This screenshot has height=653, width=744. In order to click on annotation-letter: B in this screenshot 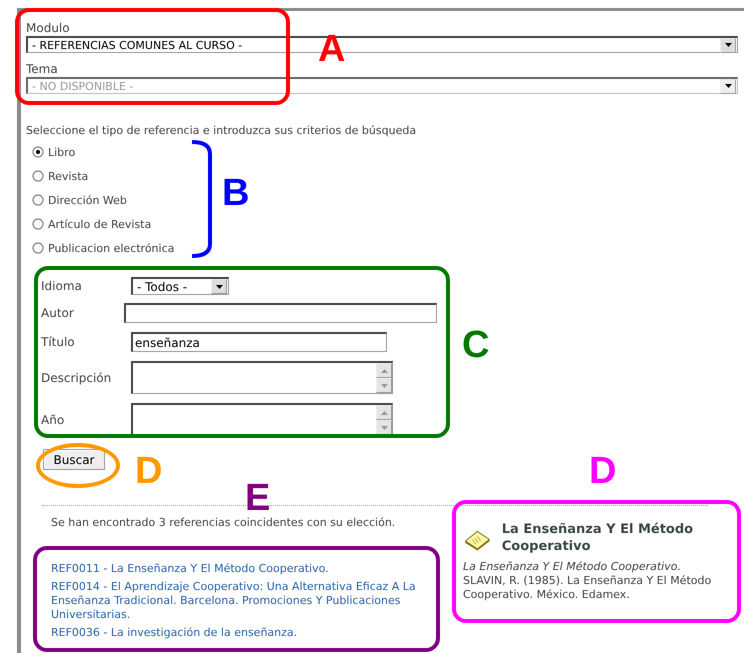, I will do `click(236, 193)`.